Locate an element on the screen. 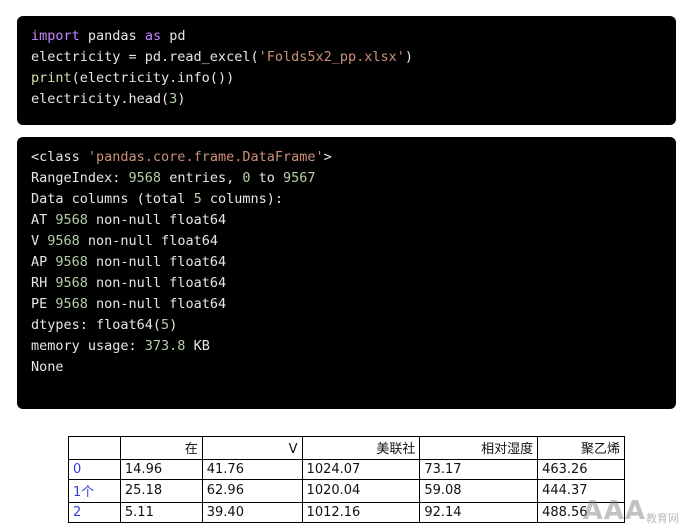 This screenshot has height=530, width=693. code-output-token: > is located at coordinates (327, 157).